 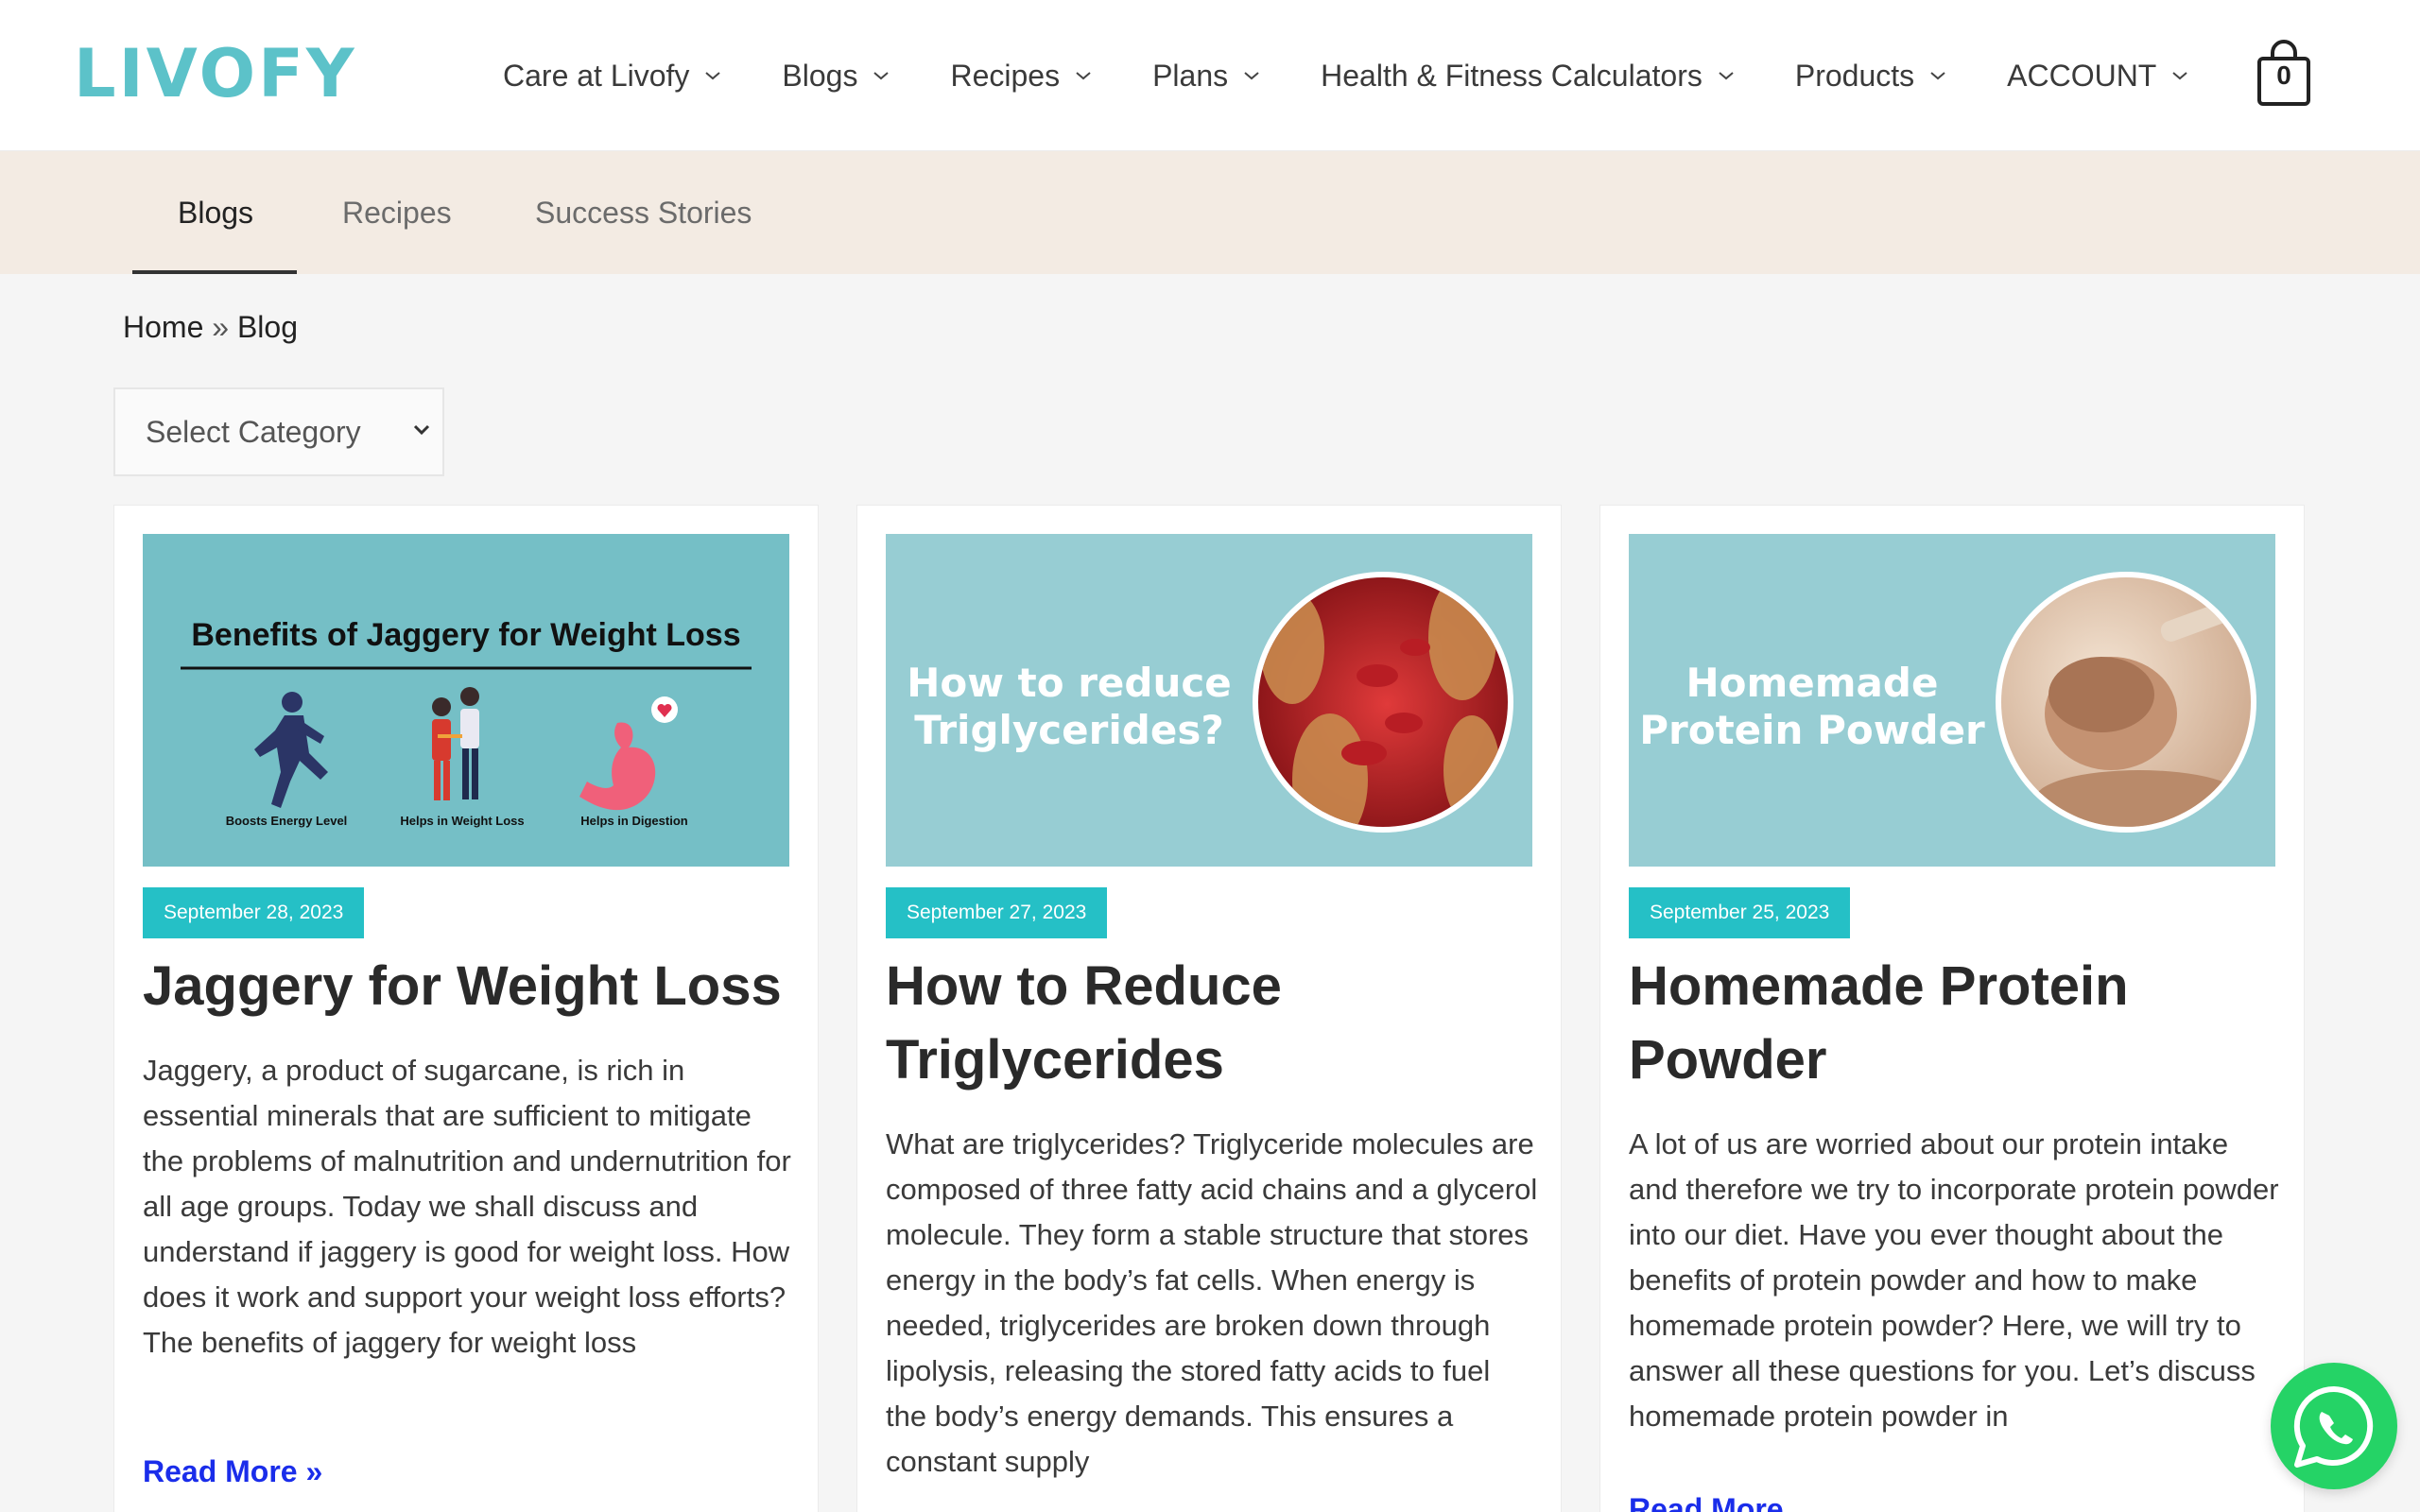 I want to click on nav-item-calculators: Health & Fitness Calculators, so click(x=1528, y=76).